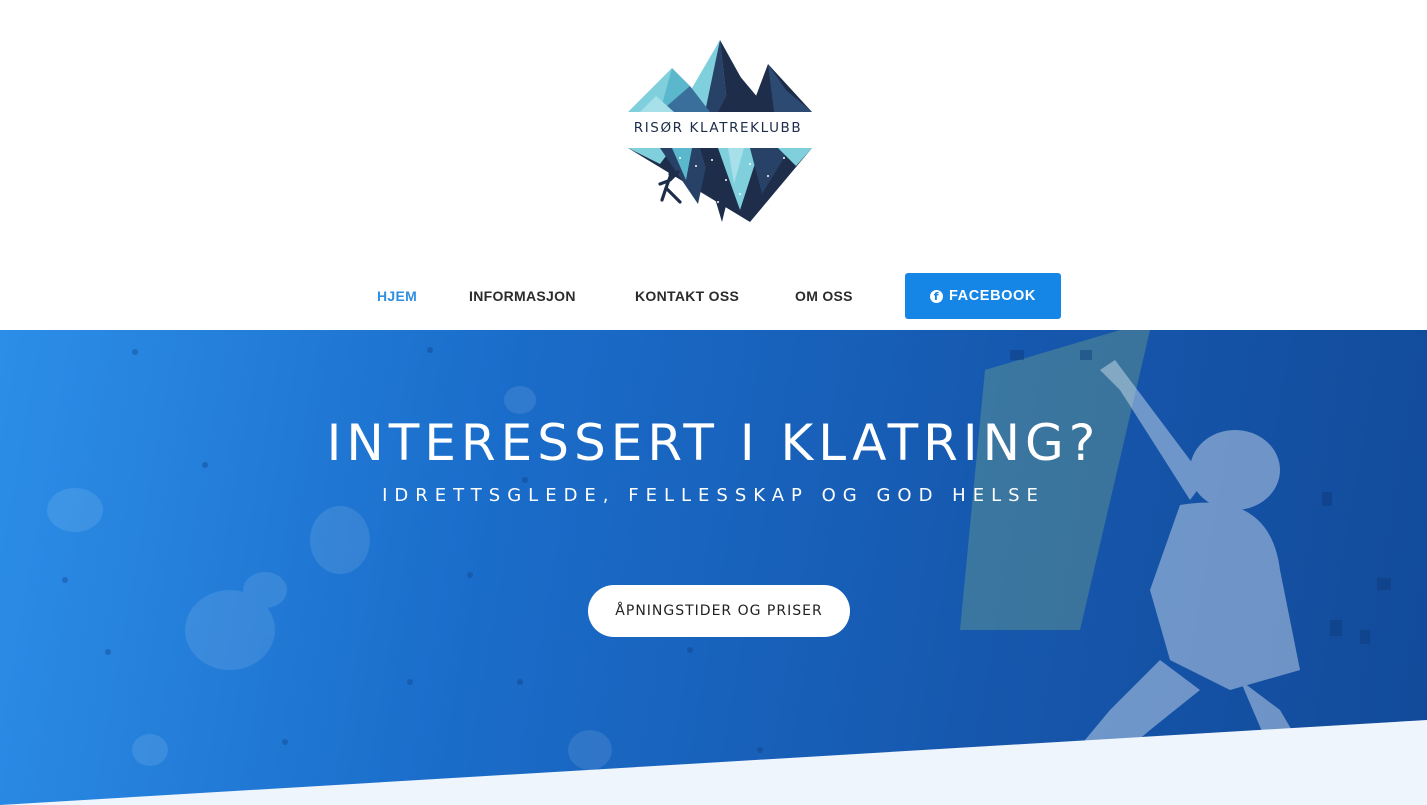 This screenshot has width=1427, height=805. What do you see at coordinates (718, 128) in the screenshot?
I see `logo-wordmark: RISØR KLATREKLUBB` at bounding box center [718, 128].